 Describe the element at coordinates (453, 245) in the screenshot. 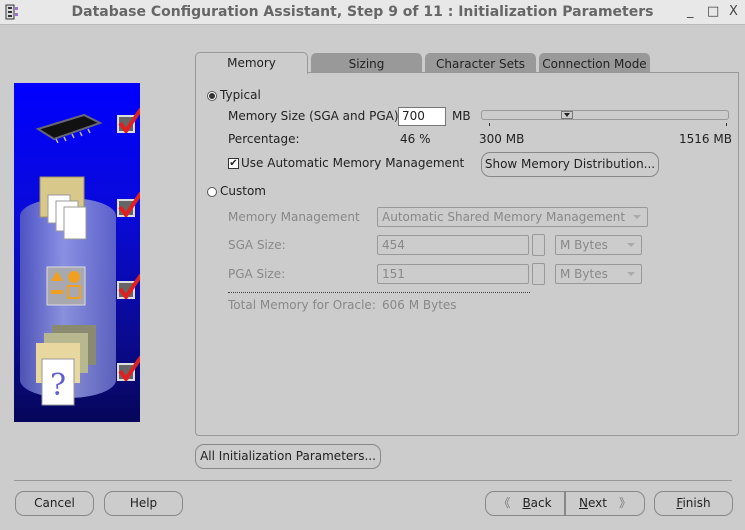

I see `sga-size-input: 454` at that location.